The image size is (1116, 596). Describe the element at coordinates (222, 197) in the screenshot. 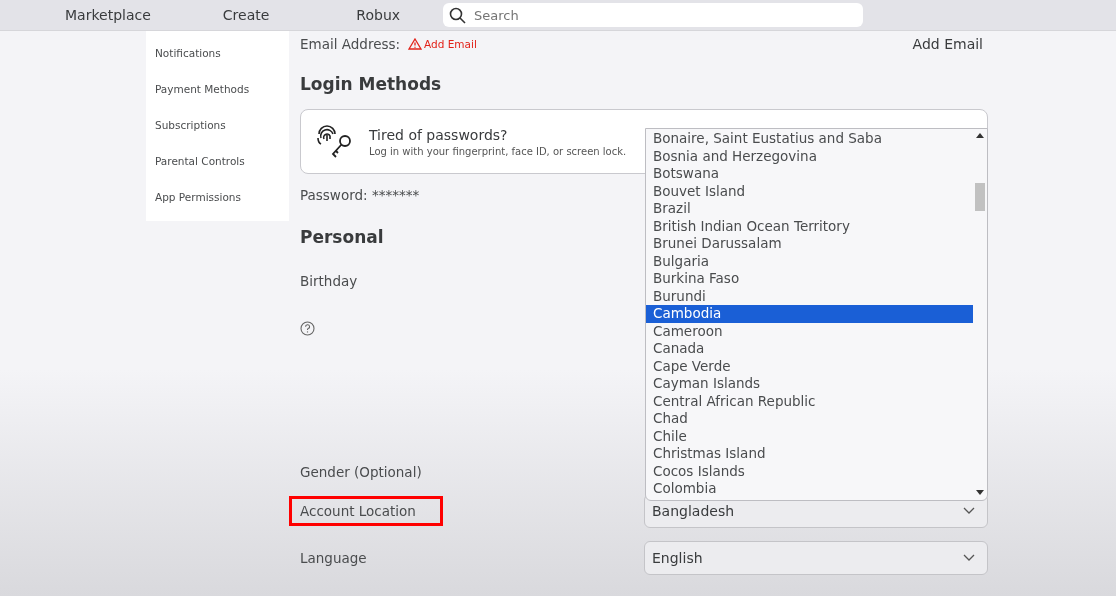

I see `sidebar-item: App Permissions` at that location.